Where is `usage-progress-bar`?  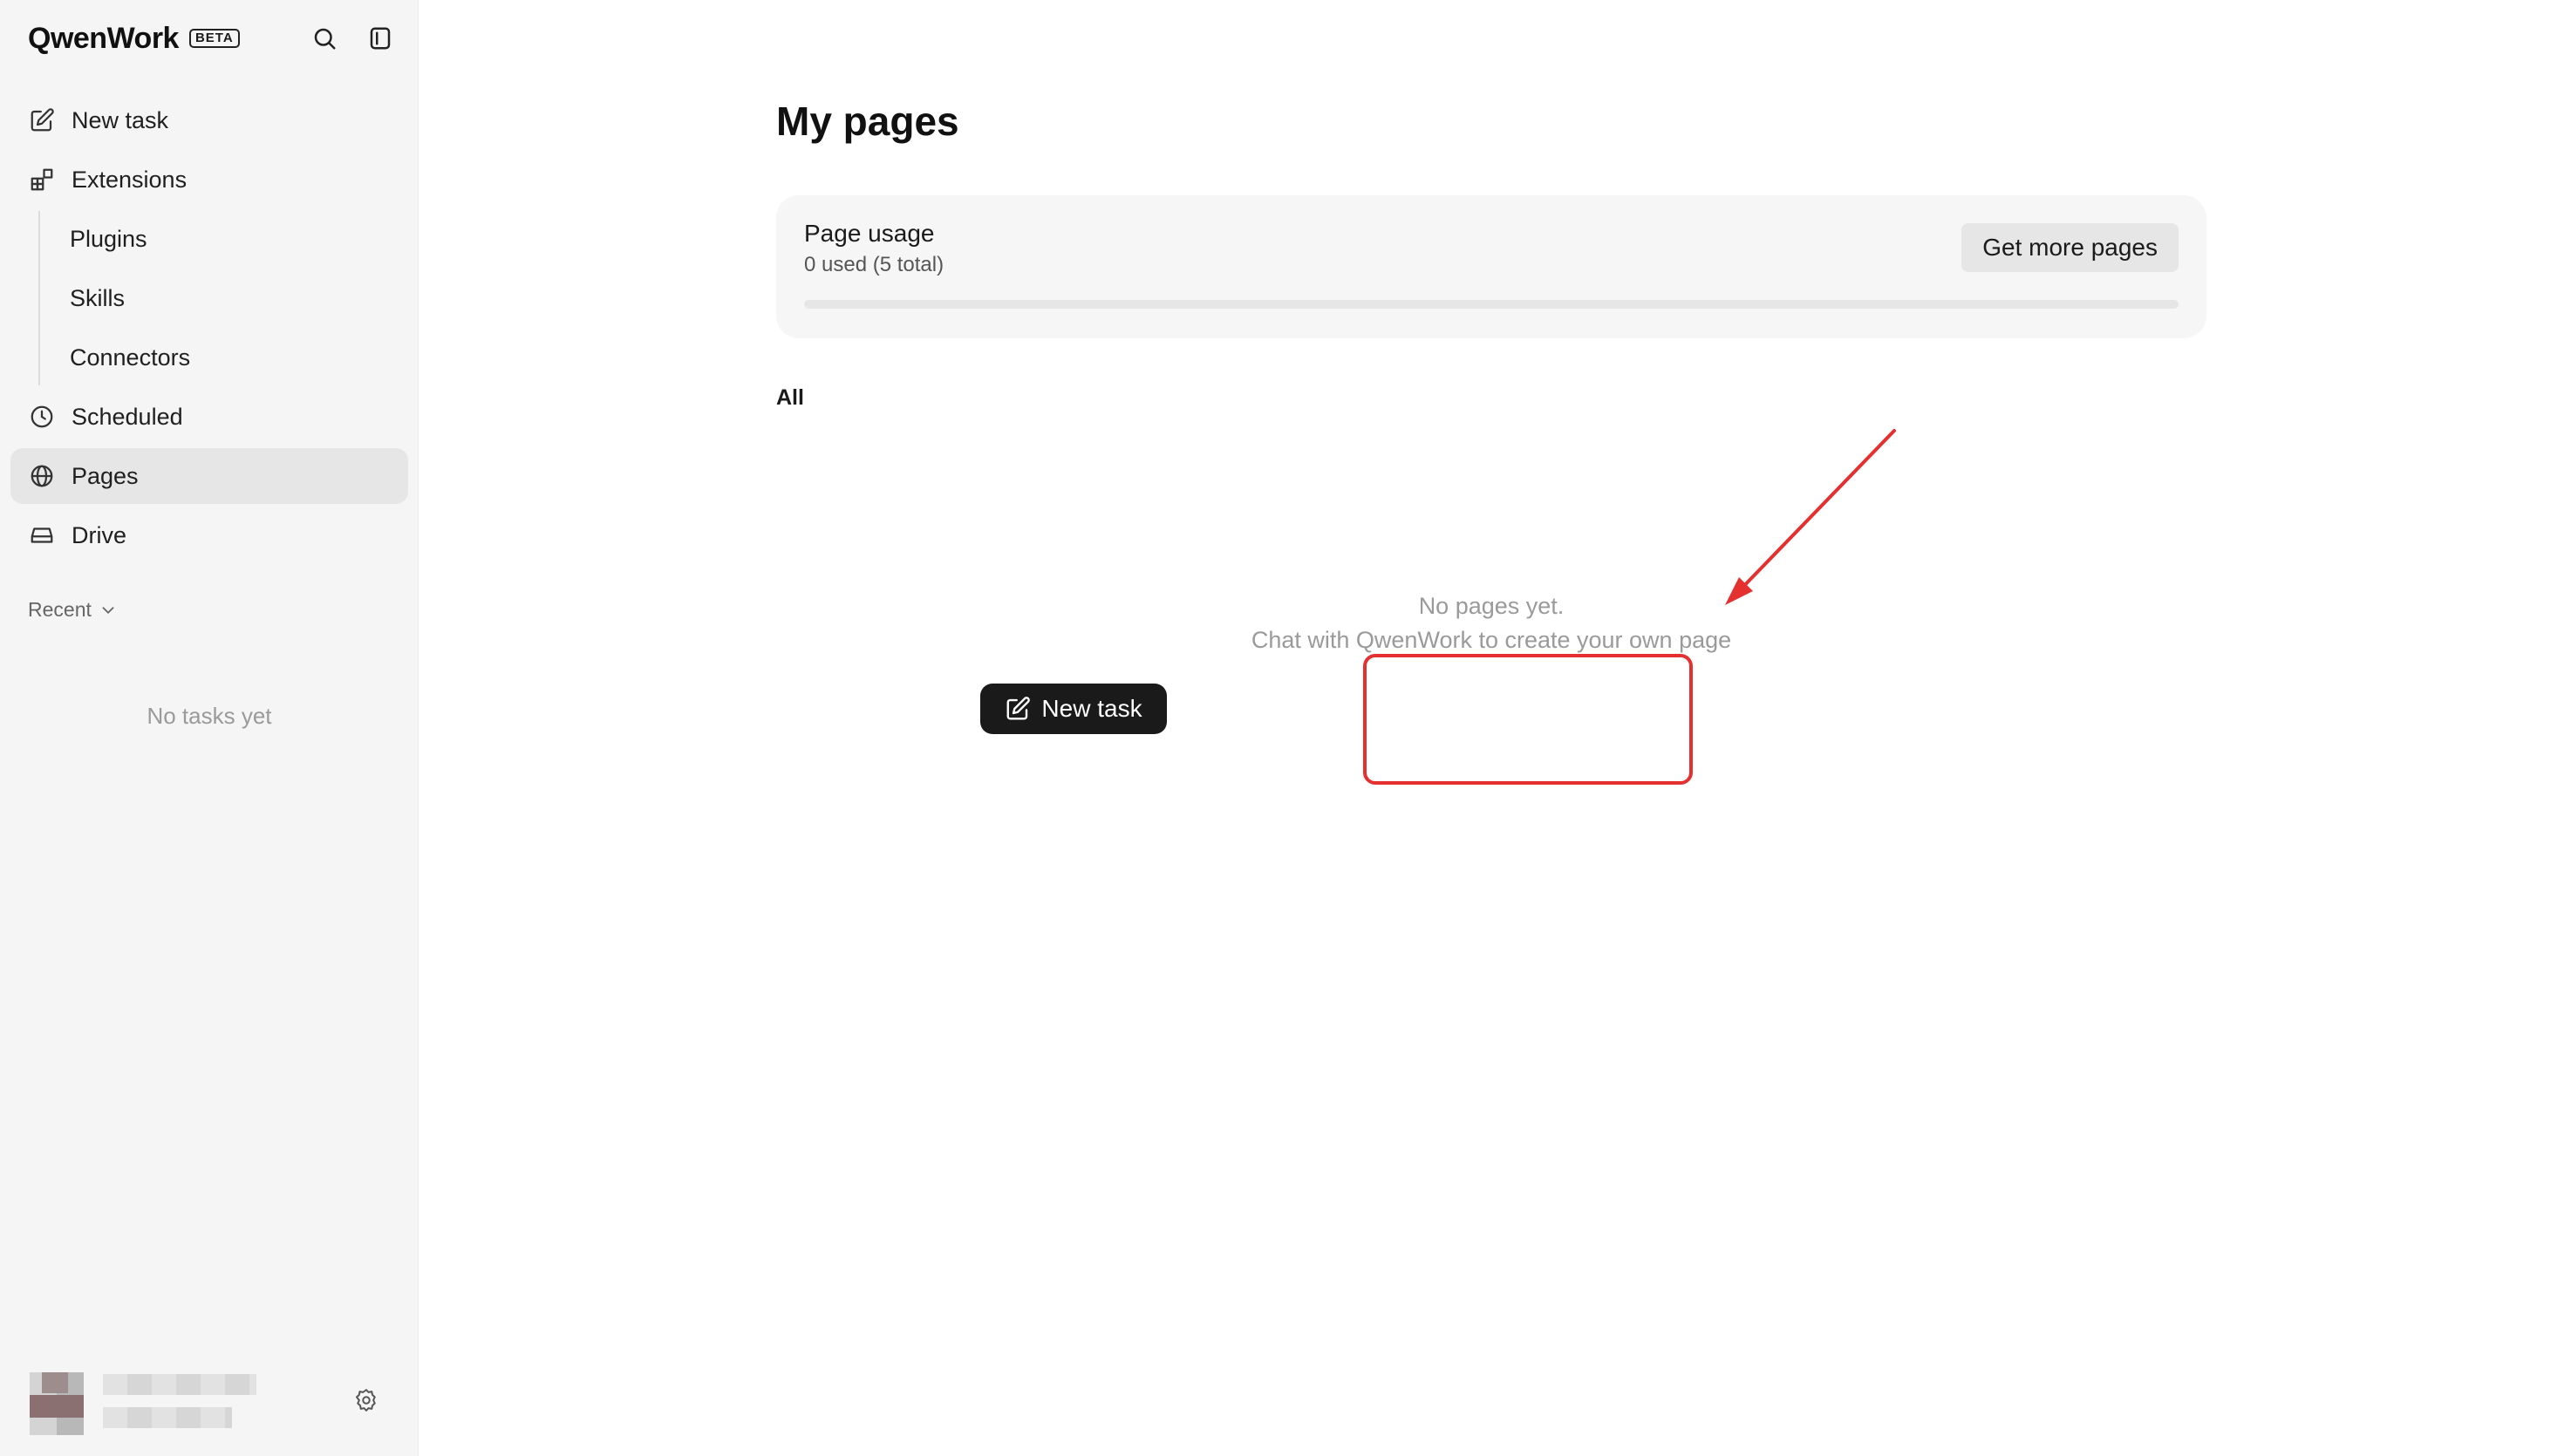
usage-progress-bar is located at coordinates (1491, 304).